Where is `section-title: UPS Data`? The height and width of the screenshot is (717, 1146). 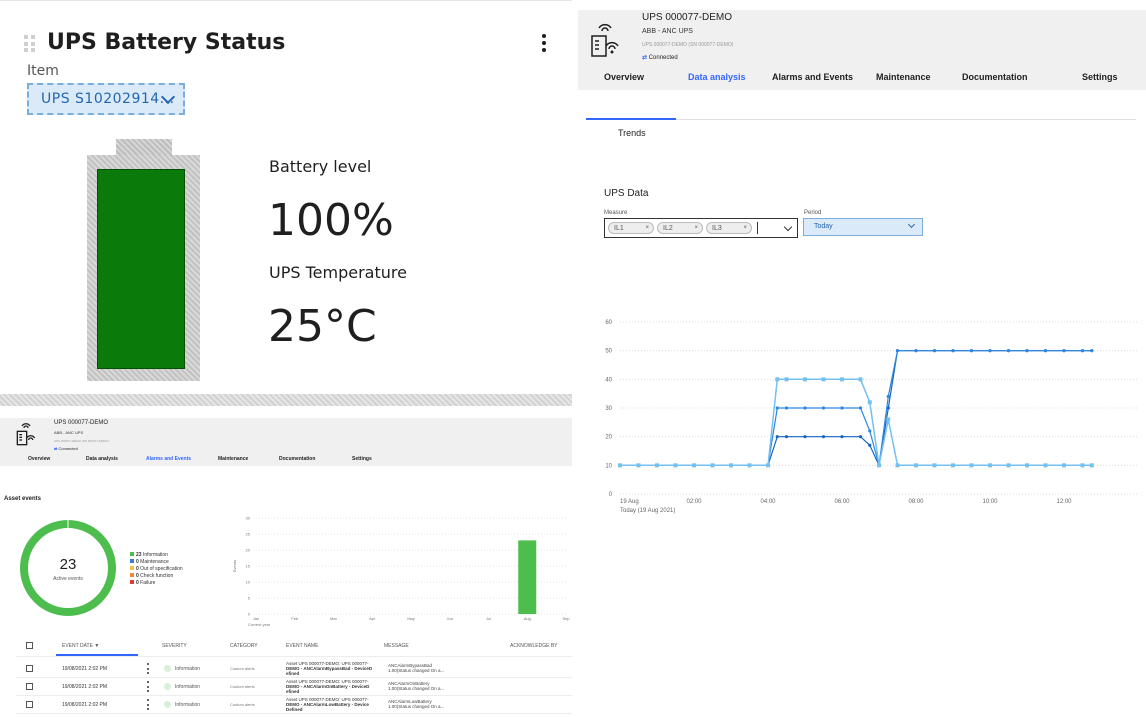
section-title: UPS Data is located at coordinates (626, 193).